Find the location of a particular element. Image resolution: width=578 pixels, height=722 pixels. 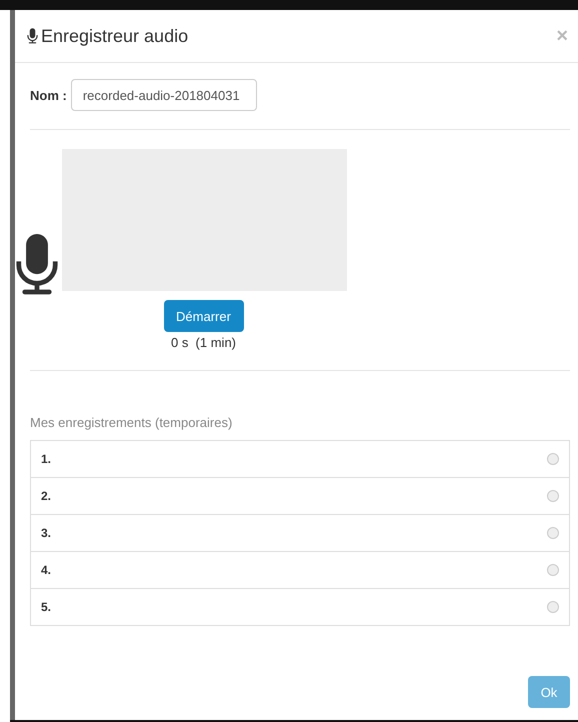

recording-number: 3. is located at coordinates (46, 533).